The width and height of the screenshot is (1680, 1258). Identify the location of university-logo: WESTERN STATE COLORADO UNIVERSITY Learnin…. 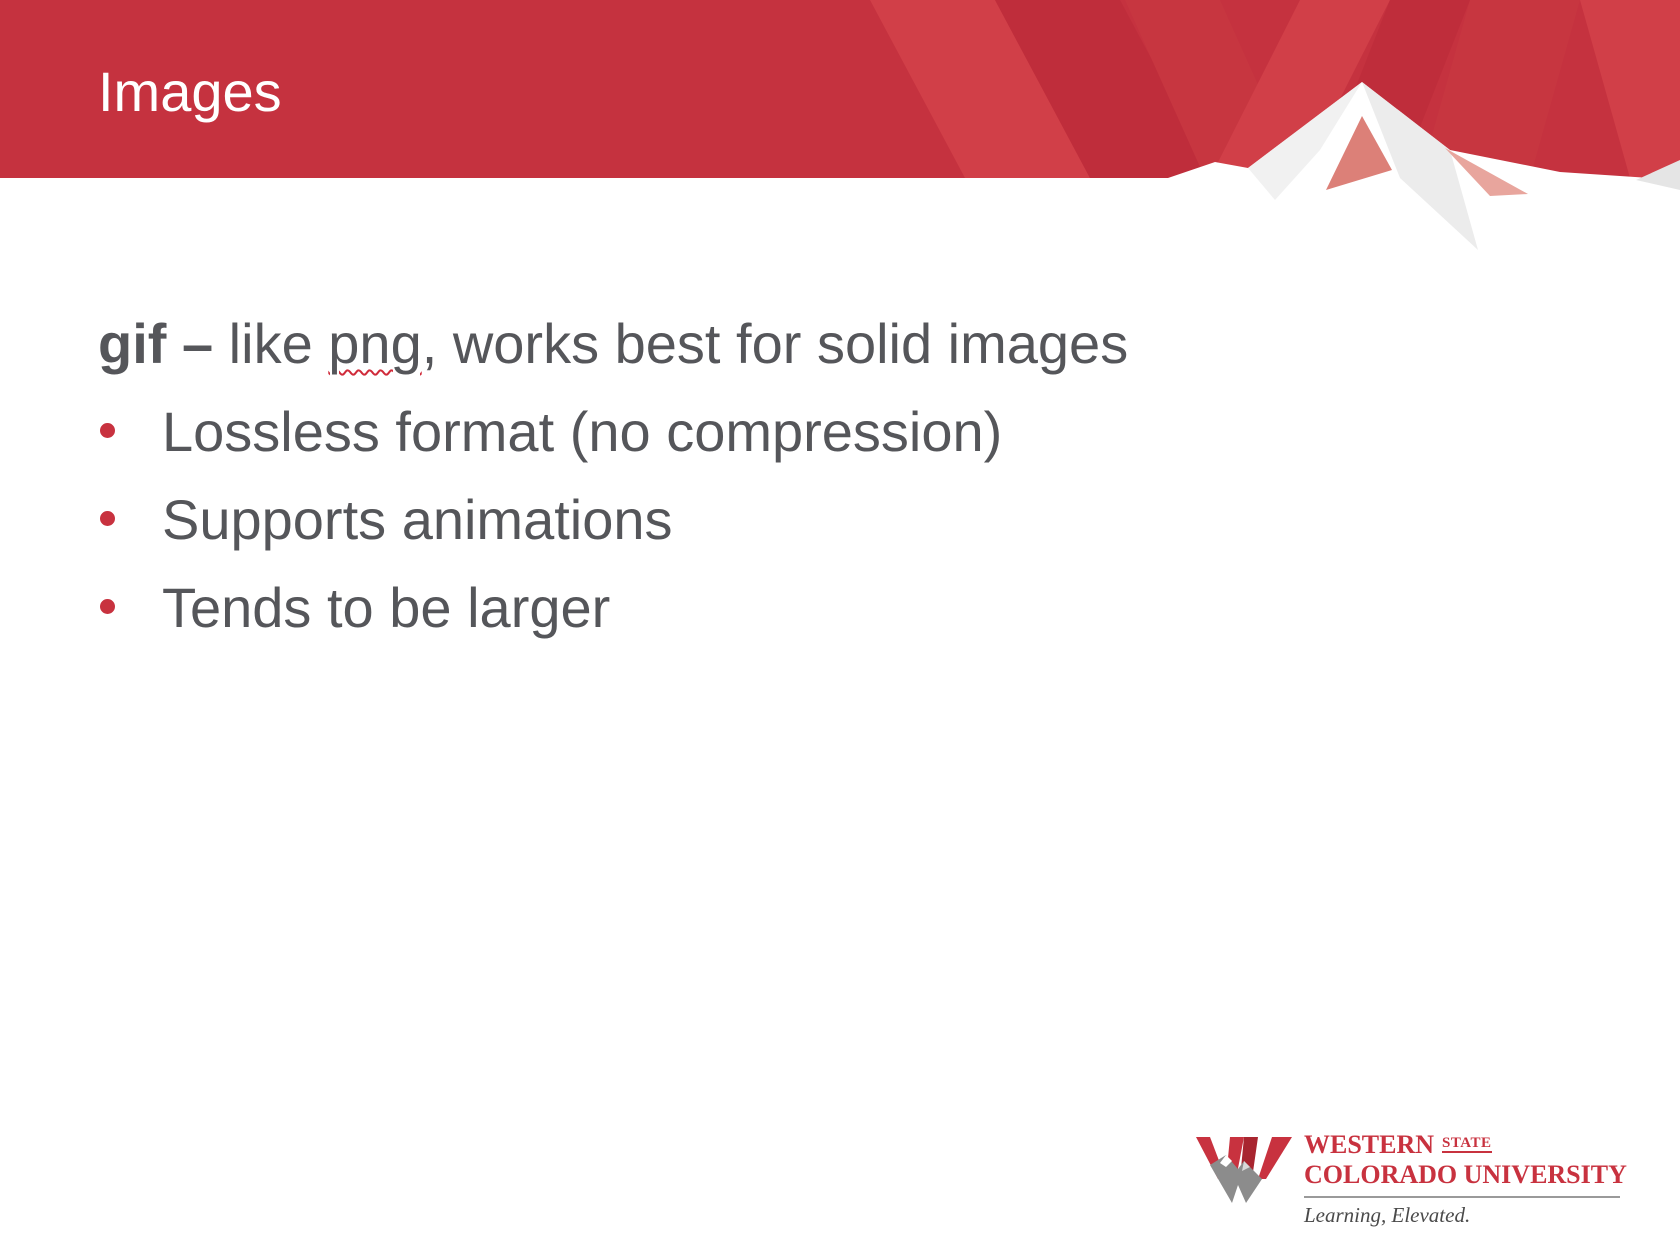
(1411, 1180).